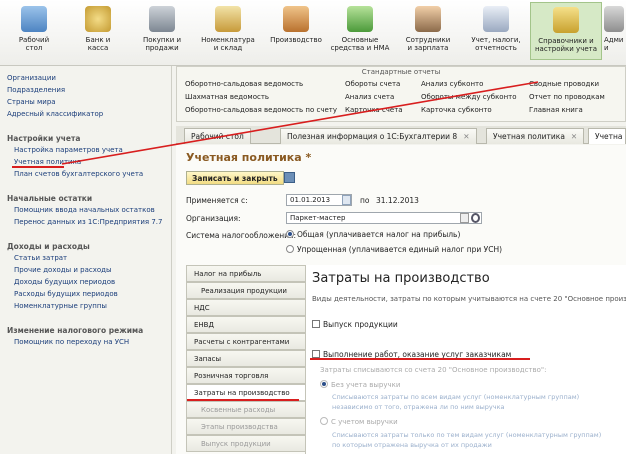 The width and height of the screenshot is (626, 454). Describe the element at coordinates (300, 123) in the screenshot. I see `annotation-arrow` at that location.